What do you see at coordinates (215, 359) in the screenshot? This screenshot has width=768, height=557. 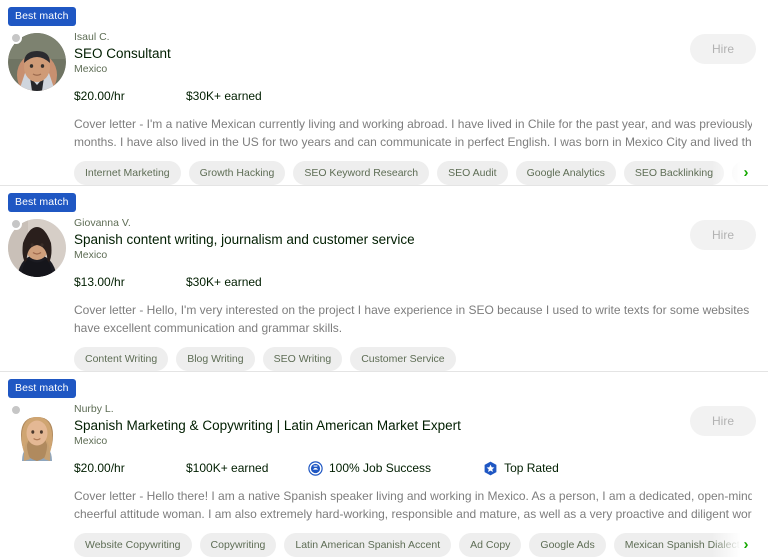 I see `skill-tag: Blog Writing` at bounding box center [215, 359].